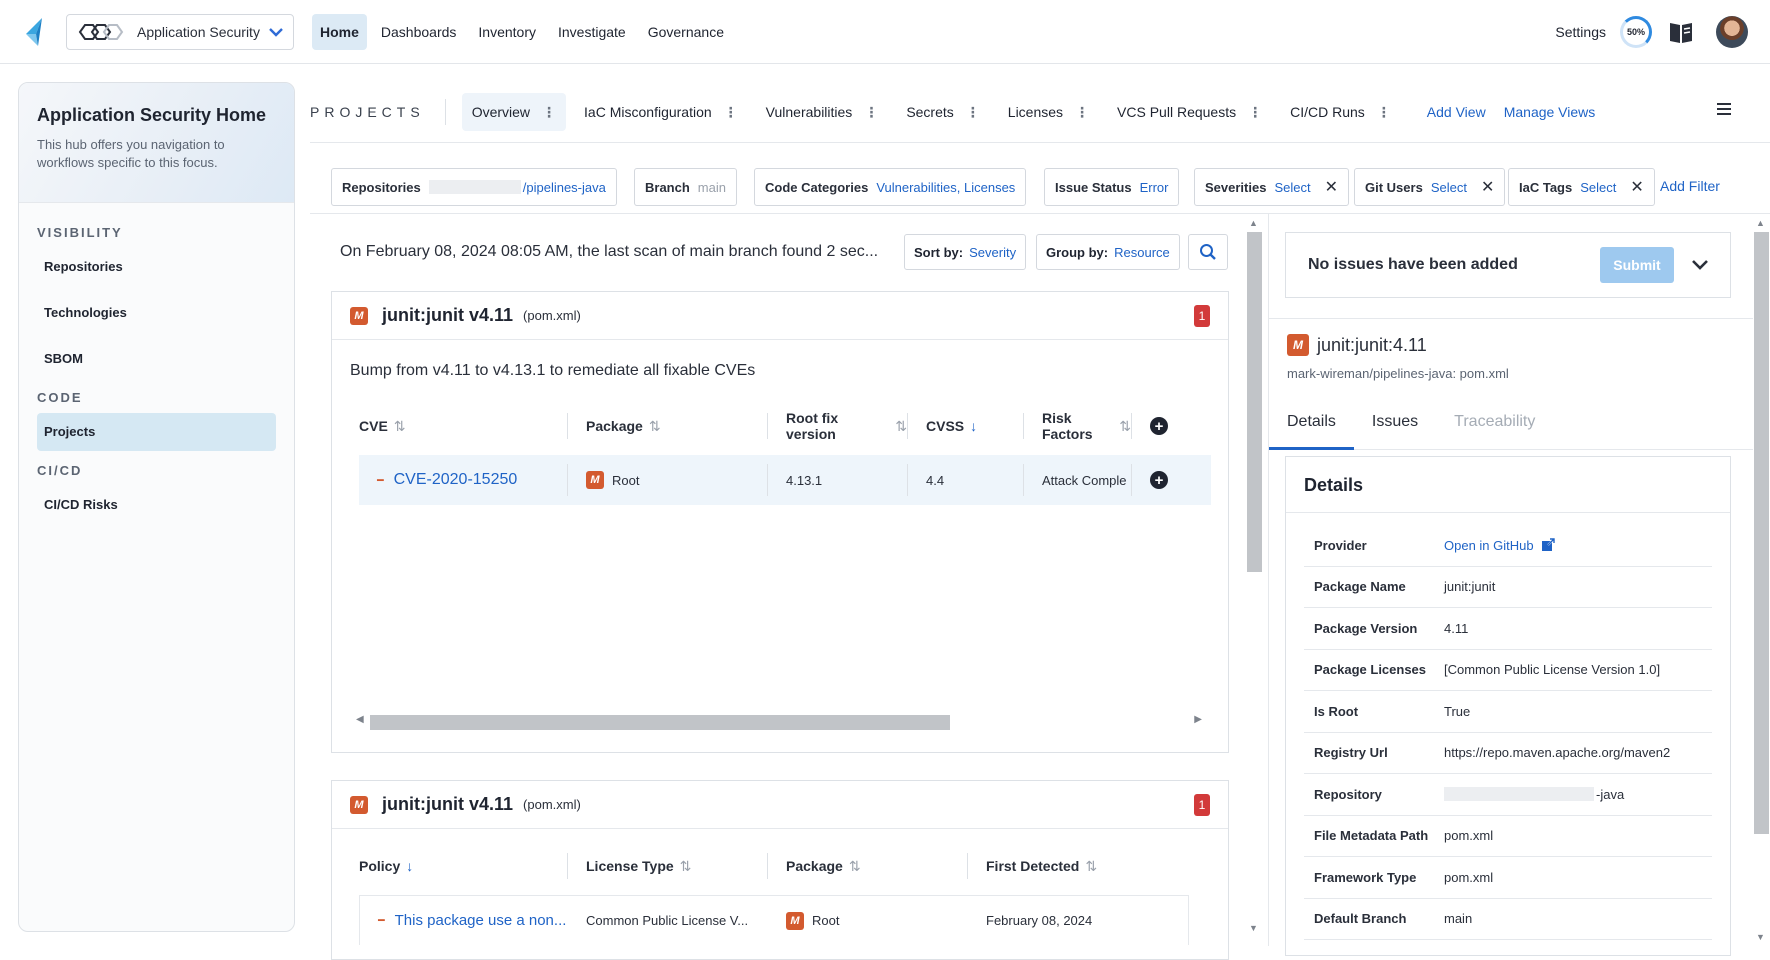 The width and height of the screenshot is (1770, 960). Describe the element at coordinates (837, 426) in the screenshot. I see `col-root-fix-version: Root fix version ⇅` at that location.